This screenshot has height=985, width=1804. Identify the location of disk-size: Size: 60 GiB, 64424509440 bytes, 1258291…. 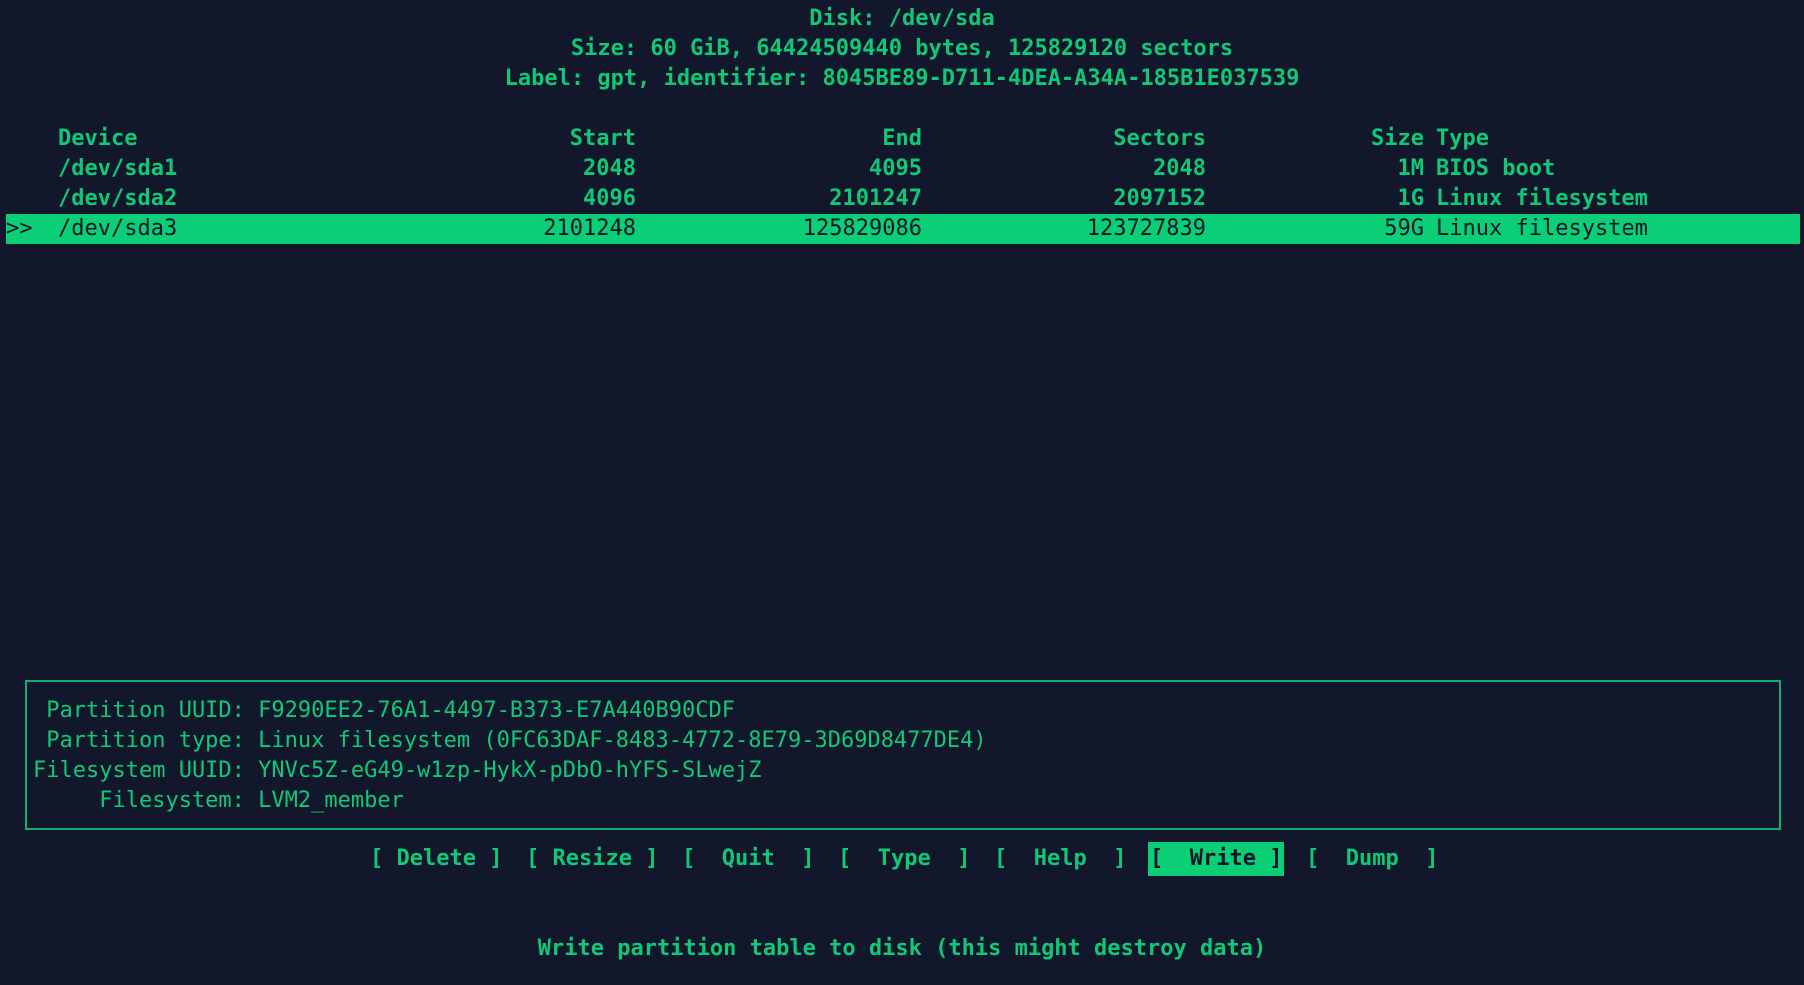
(902, 48).